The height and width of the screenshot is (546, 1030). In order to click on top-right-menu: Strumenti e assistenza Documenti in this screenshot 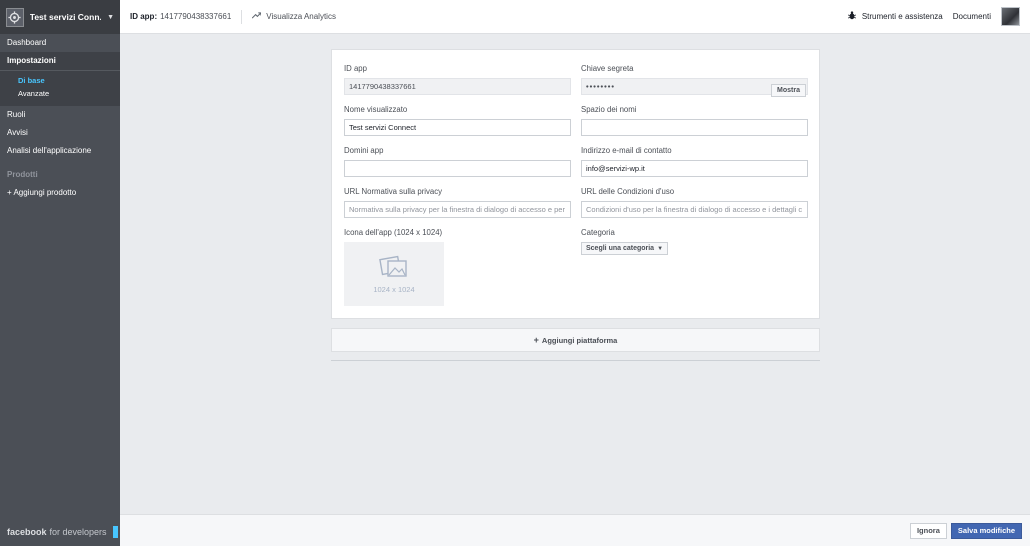, I will do `click(933, 16)`.